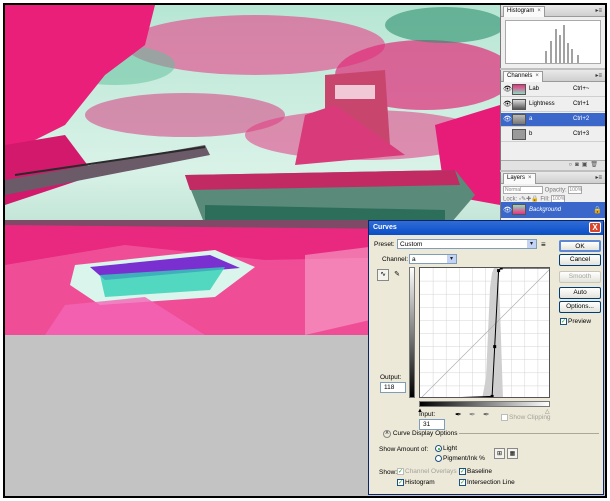  I want to click on channel-select: a ▾, so click(433, 259).